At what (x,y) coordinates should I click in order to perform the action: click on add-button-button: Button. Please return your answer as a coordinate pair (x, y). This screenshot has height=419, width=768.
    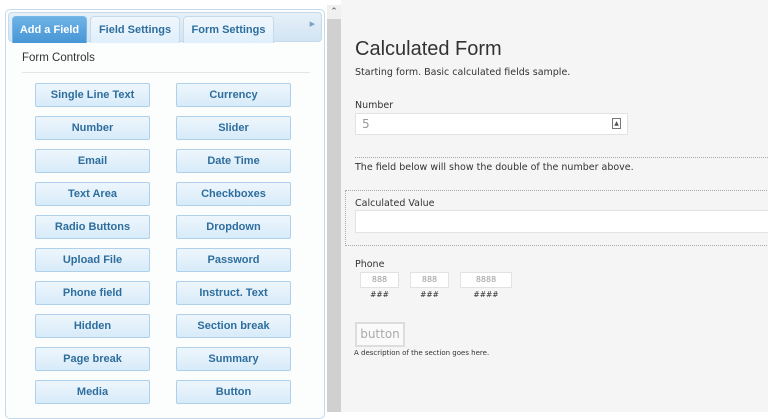
    Looking at the image, I should click on (233, 392).